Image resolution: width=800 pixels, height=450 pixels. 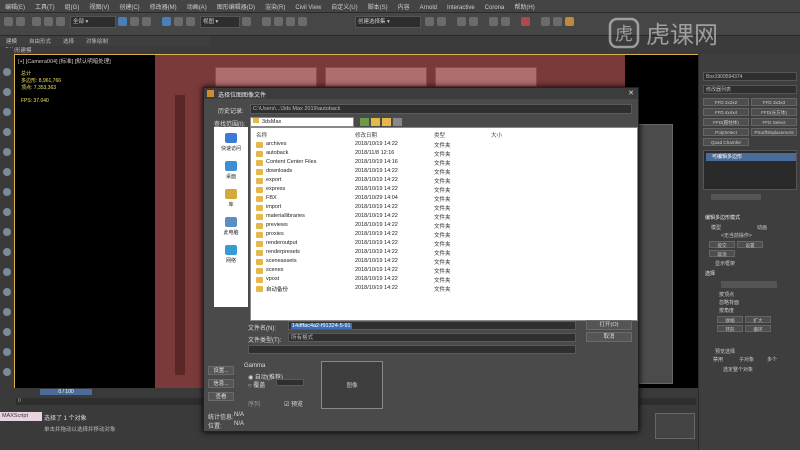 I want to click on network-item: 网络, so click(x=231, y=254).